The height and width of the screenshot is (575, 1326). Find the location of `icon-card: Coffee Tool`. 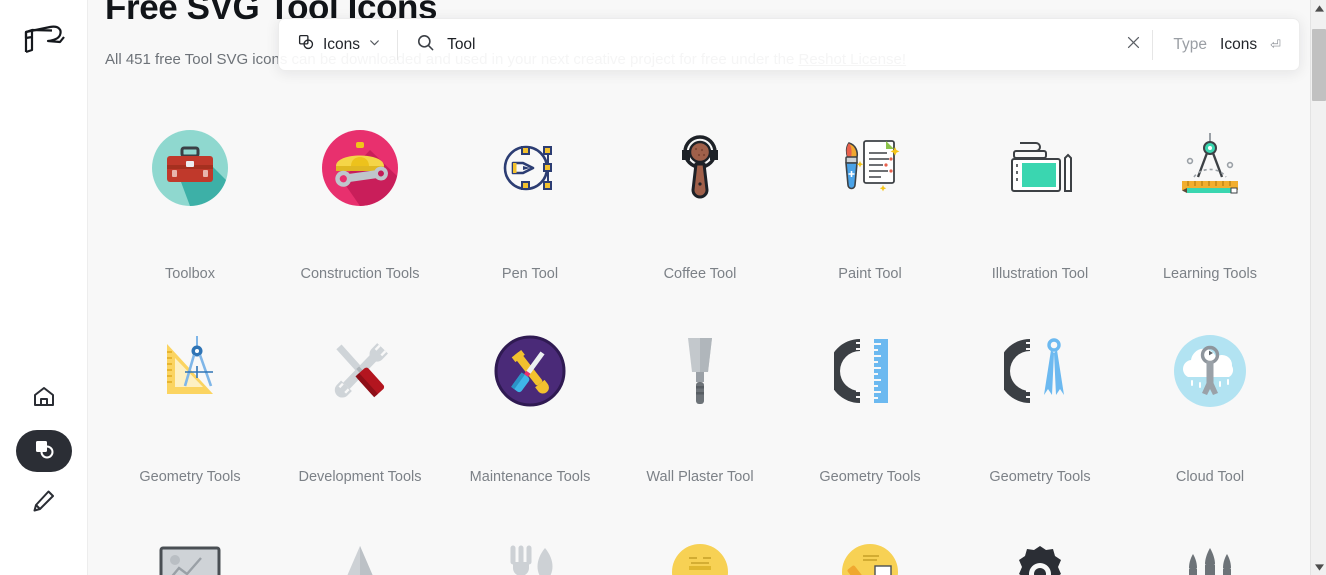

icon-card: Coffee Tool is located at coordinates (700, 193).